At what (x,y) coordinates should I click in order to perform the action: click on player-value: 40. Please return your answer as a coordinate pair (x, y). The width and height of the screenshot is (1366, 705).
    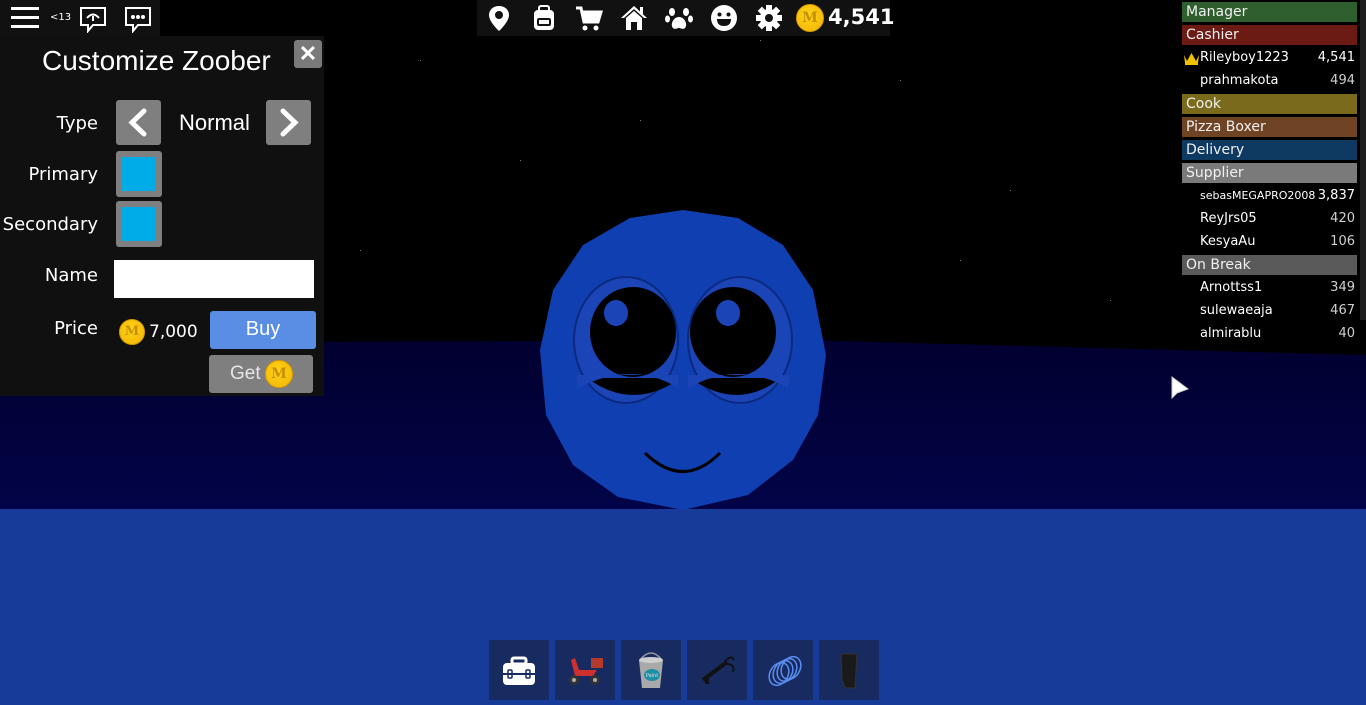
    Looking at the image, I should click on (1346, 331).